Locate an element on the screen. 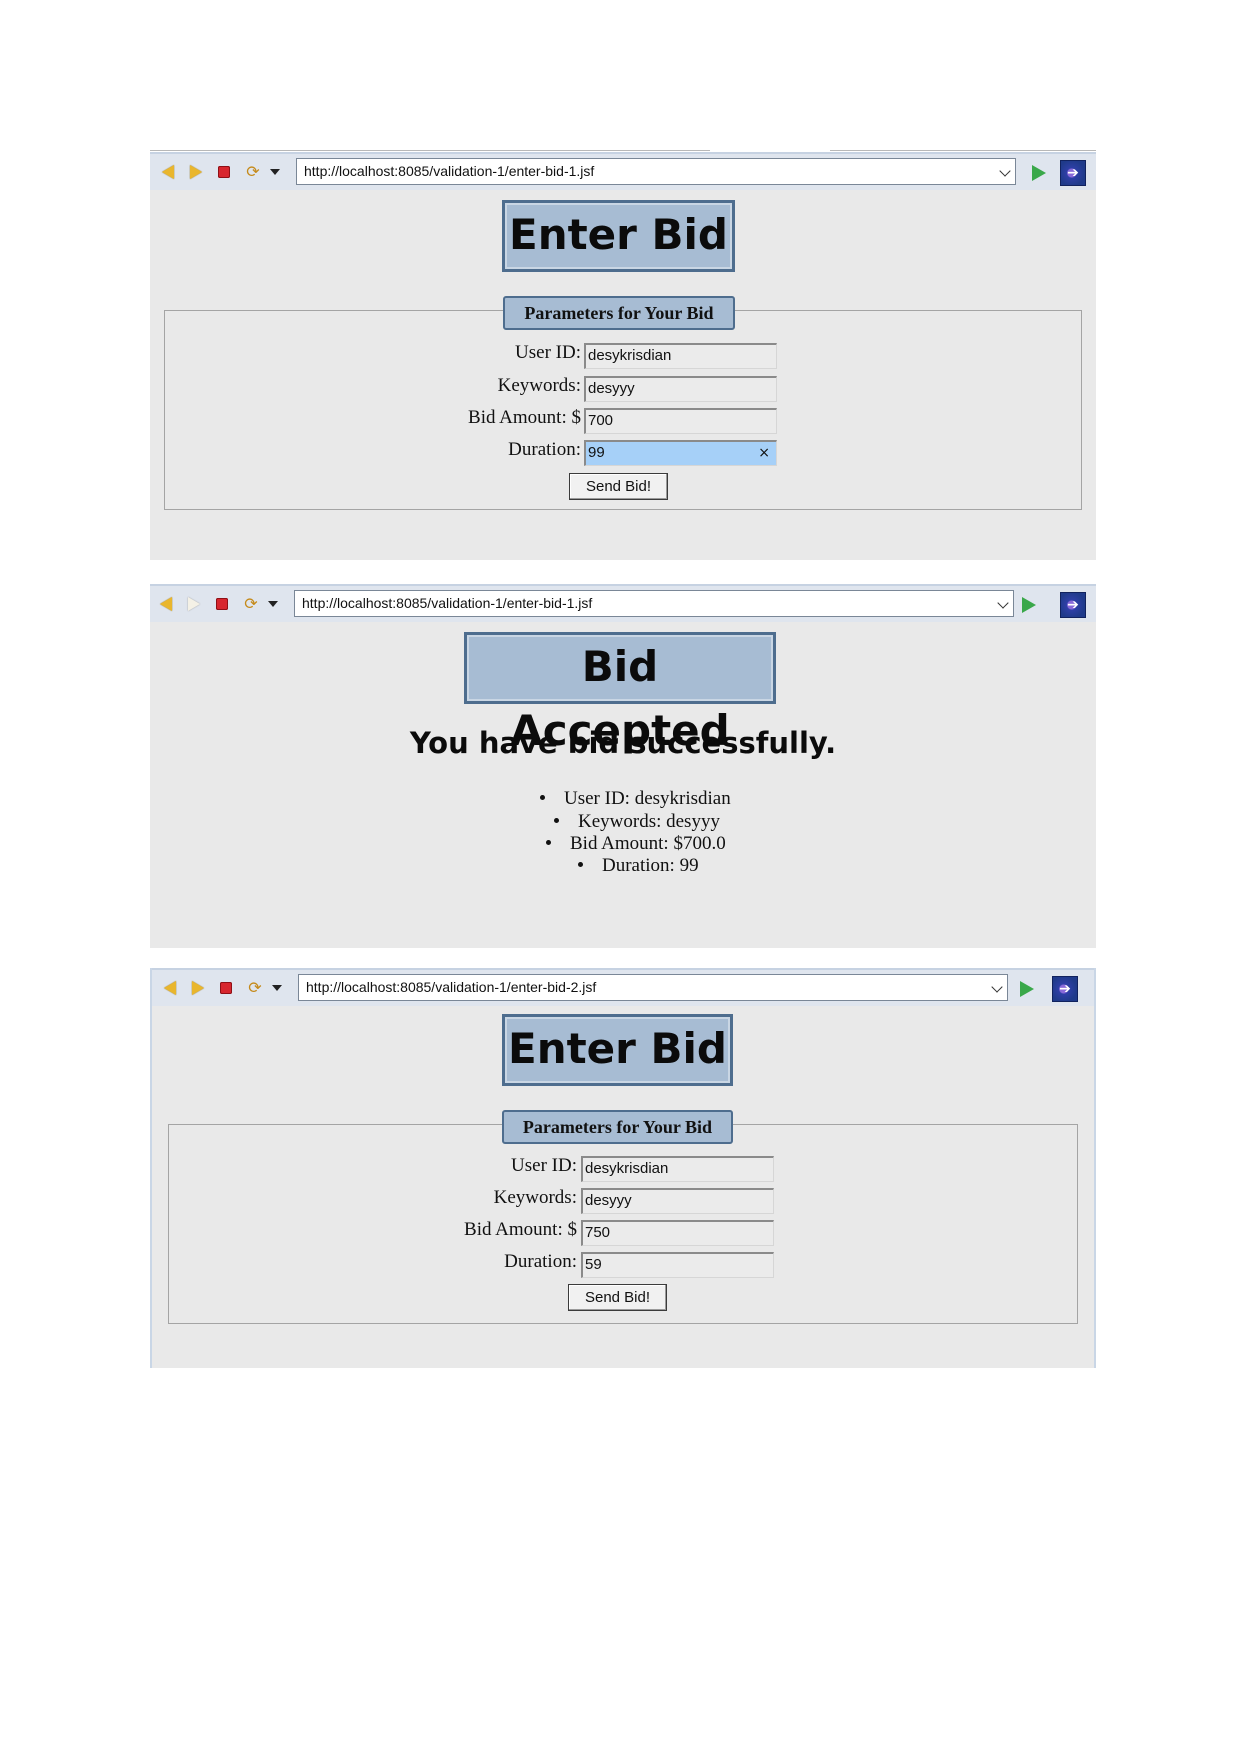  page-title: Bid Accepted is located at coordinates (620, 693).